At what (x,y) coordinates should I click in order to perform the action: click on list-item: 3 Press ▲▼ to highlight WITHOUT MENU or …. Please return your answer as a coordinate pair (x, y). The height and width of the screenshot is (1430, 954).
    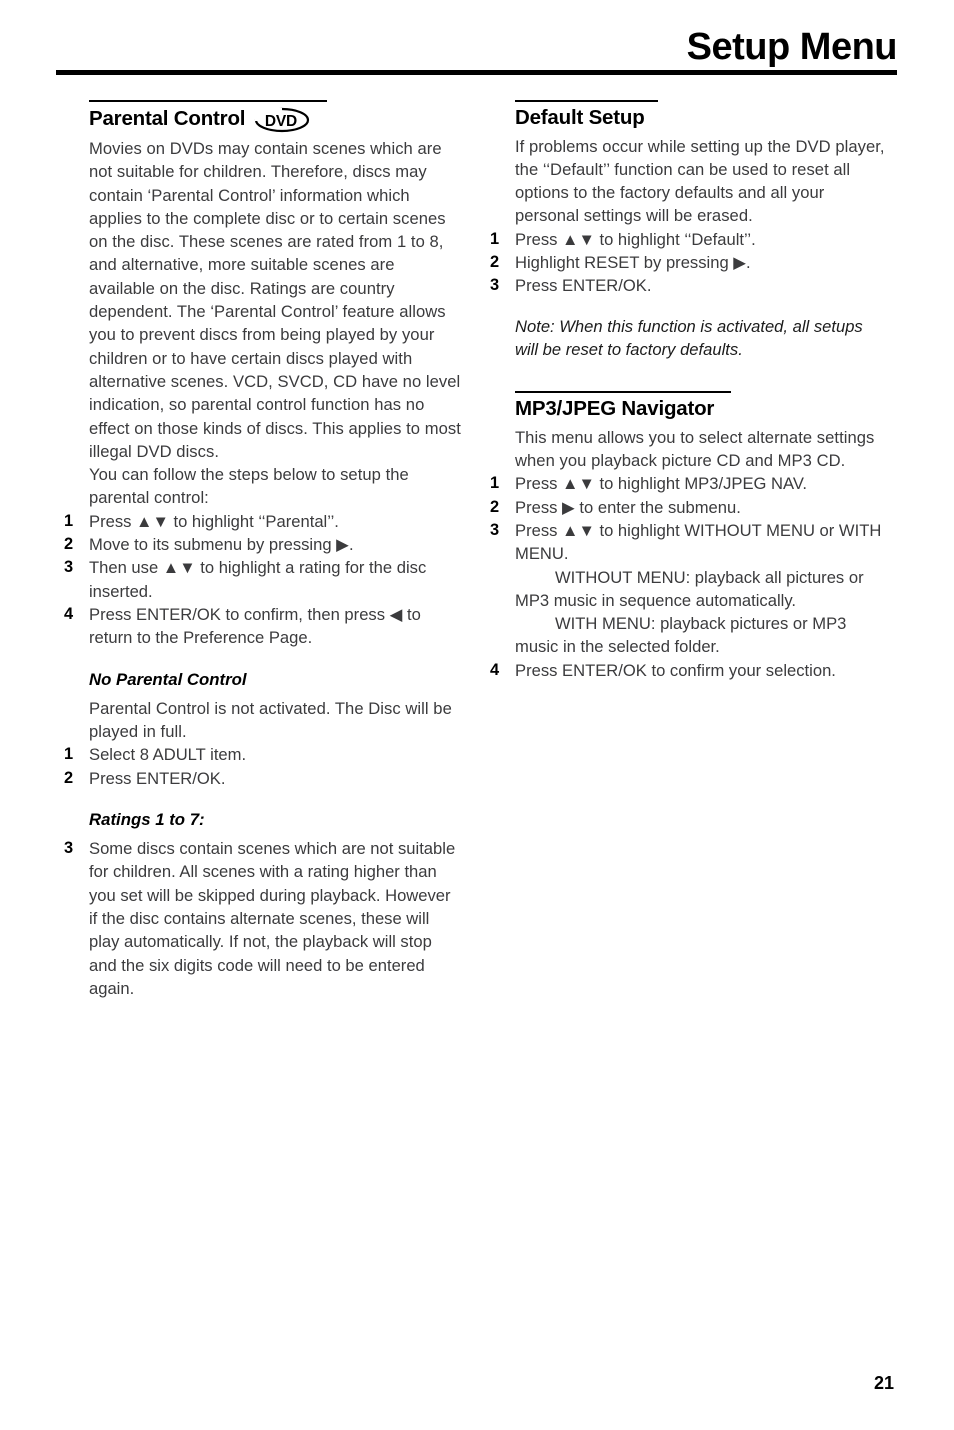
    Looking at the image, I should click on (690, 589).